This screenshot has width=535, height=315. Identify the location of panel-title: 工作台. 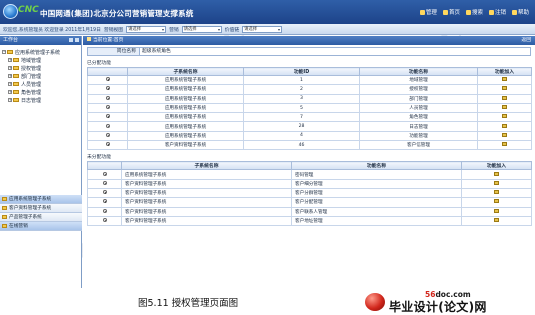
(11, 40).